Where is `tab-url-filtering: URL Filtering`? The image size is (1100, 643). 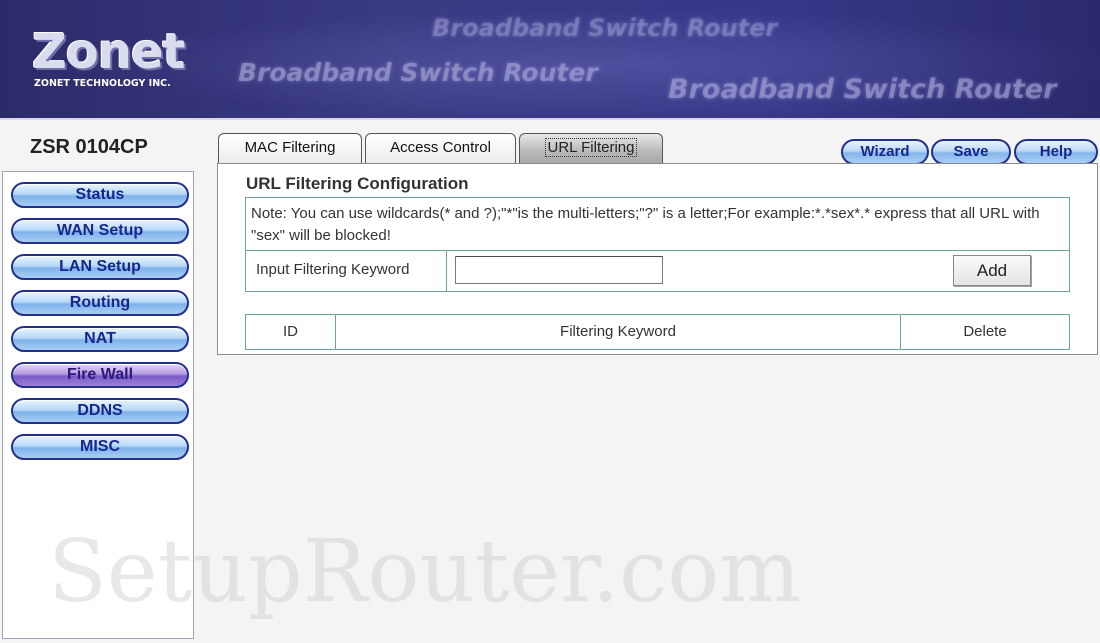 tab-url-filtering: URL Filtering is located at coordinates (591, 148).